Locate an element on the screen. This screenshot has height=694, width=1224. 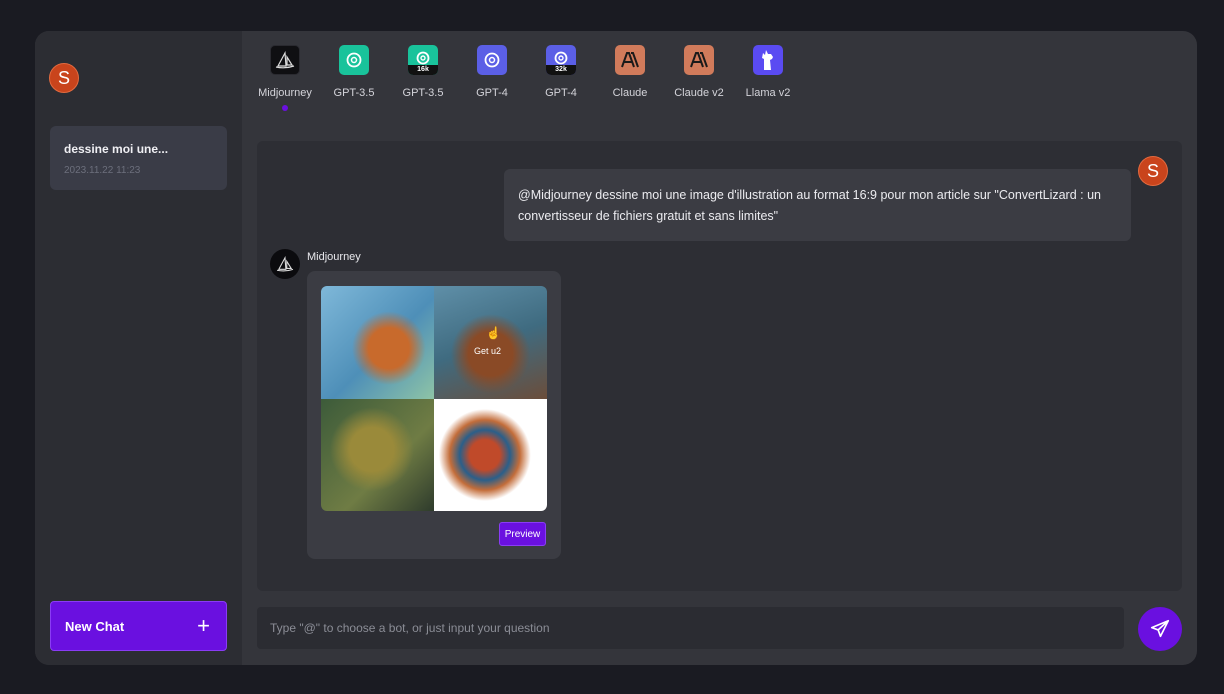
bot-gpt-3-5-16k: 16k GPT-3.5 is located at coordinates (423, 72).